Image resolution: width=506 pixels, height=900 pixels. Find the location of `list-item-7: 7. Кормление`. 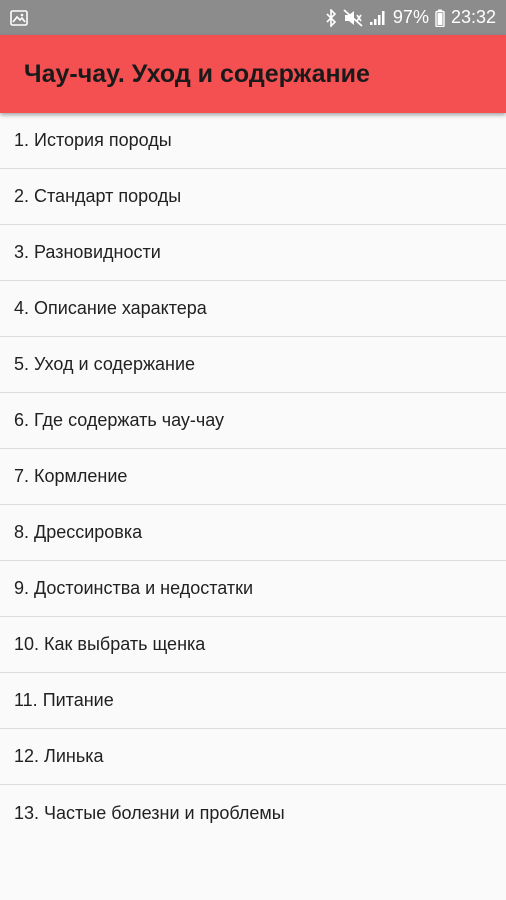

list-item-7: 7. Кормление is located at coordinates (253, 477).